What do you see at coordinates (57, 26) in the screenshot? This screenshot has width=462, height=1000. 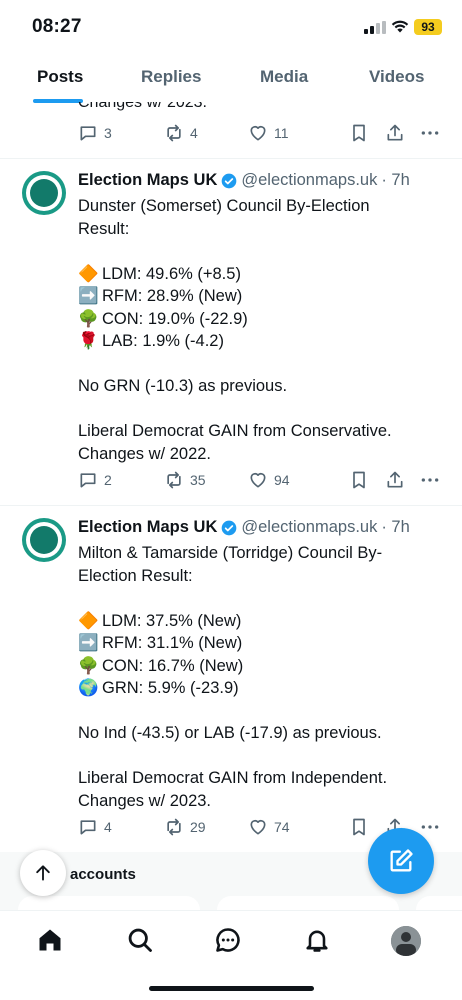 I see `status-time: 08:27` at bounding box center [57, 26].